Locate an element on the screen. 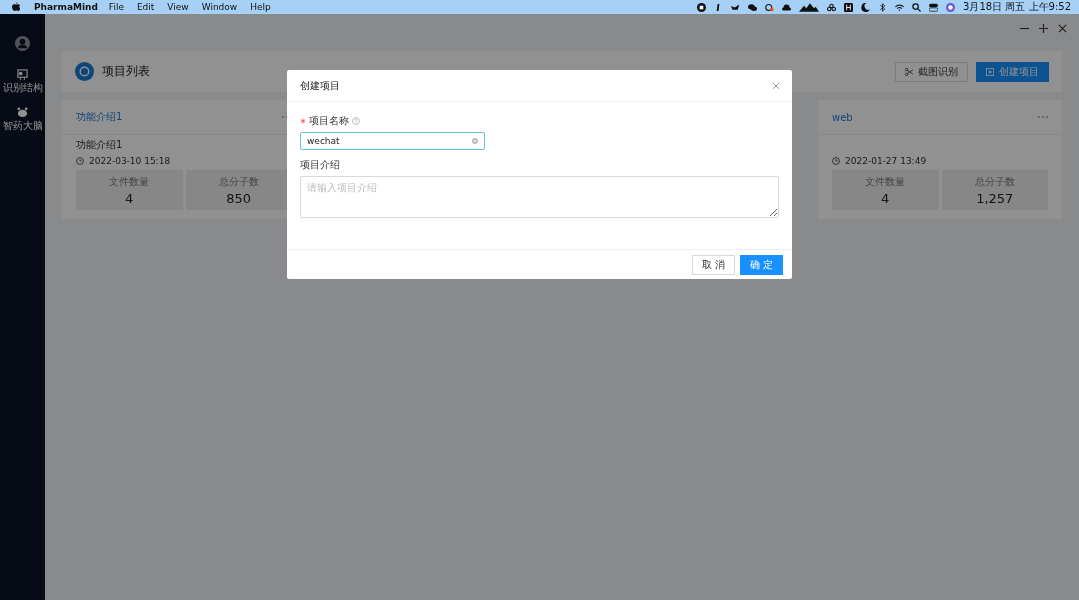  maximize-icon is located at coordinates (1043, 28).